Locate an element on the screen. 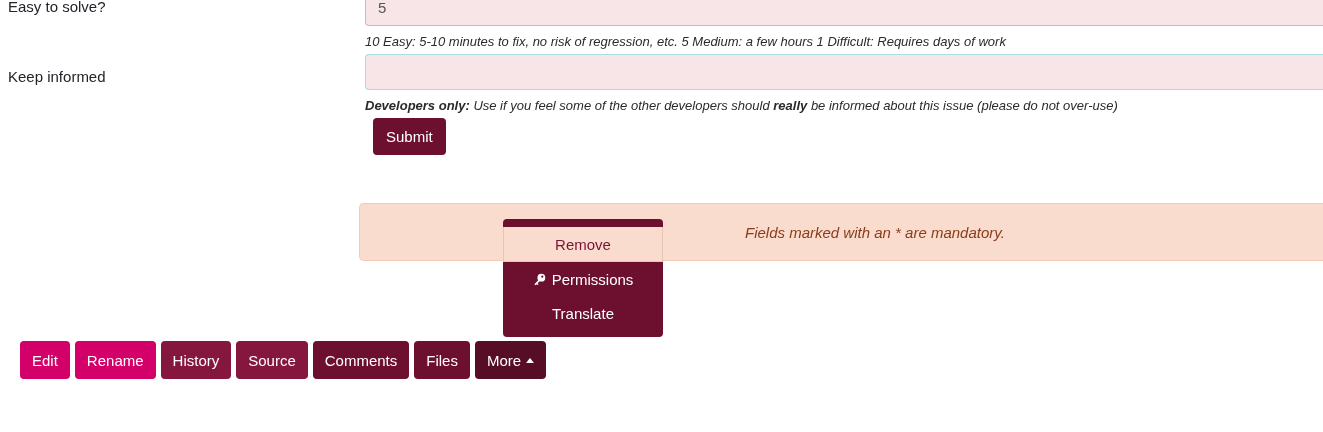  toolbar-button: Files is located at coordinates (442, 360).